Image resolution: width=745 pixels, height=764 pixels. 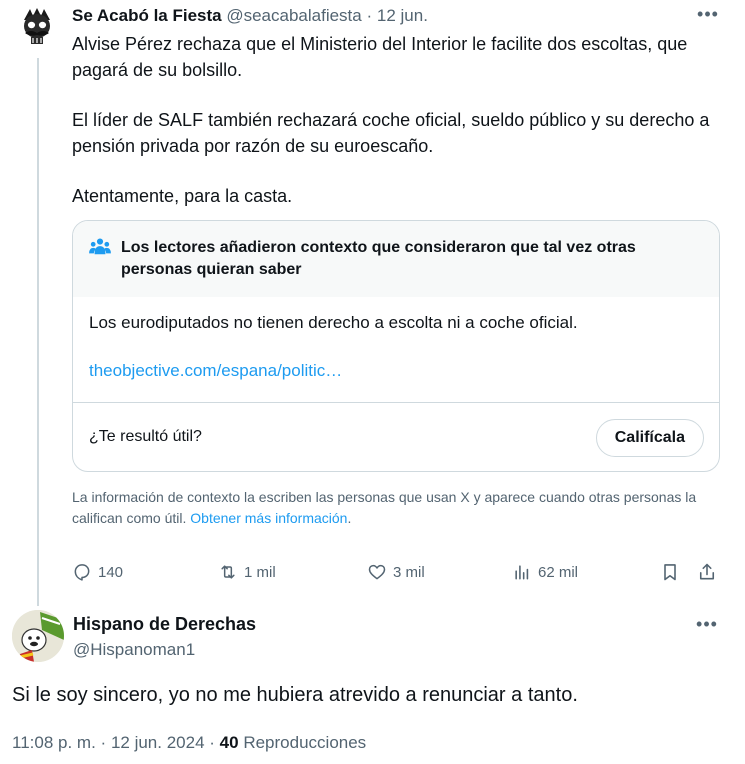 What do you see at coordinates (164, 624) in the screenshot?
I see `reply-author-name: Hispano de Derechas` at bounding box center [164, 624].